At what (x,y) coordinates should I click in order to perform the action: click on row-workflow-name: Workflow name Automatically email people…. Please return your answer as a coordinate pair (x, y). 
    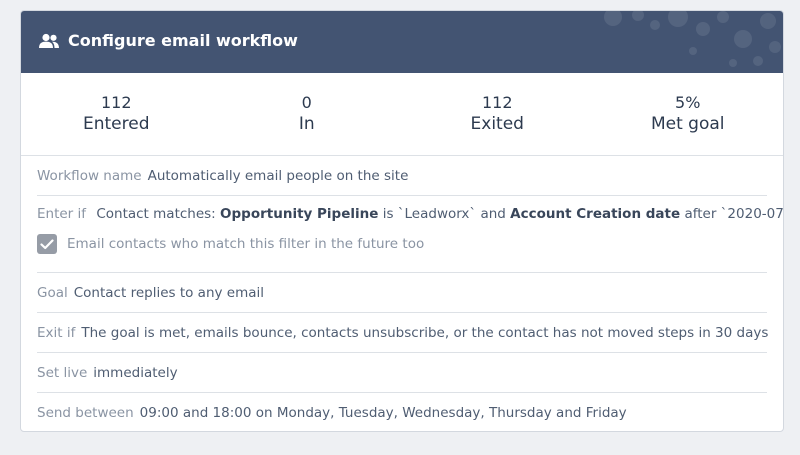
    Looking at the image, I should click on (402, 176).